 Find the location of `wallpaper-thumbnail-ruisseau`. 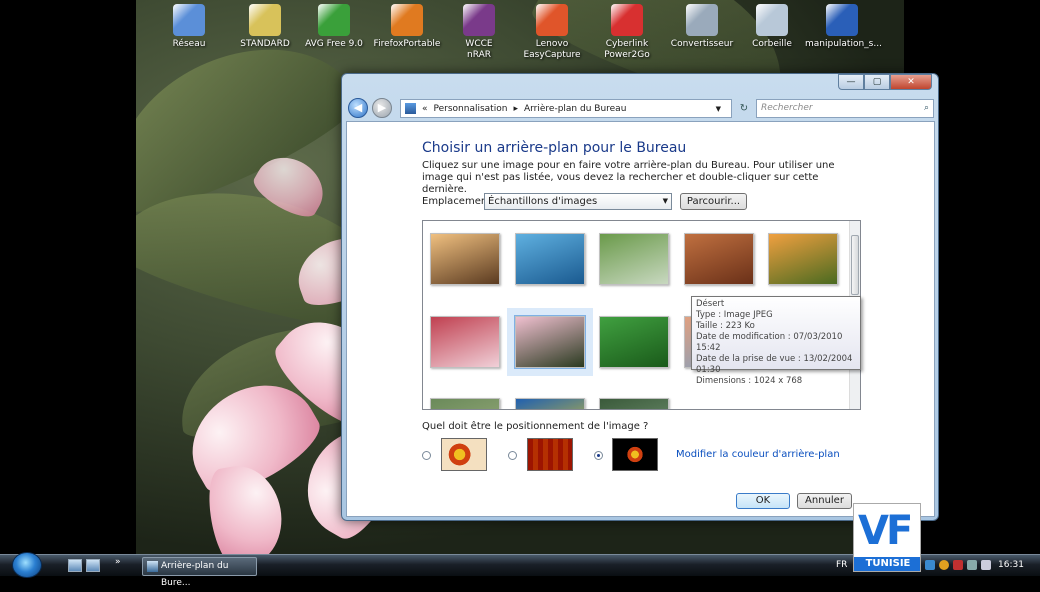

wallpaper-thumbnail-ruisseau is located at coordinates (634, 259).